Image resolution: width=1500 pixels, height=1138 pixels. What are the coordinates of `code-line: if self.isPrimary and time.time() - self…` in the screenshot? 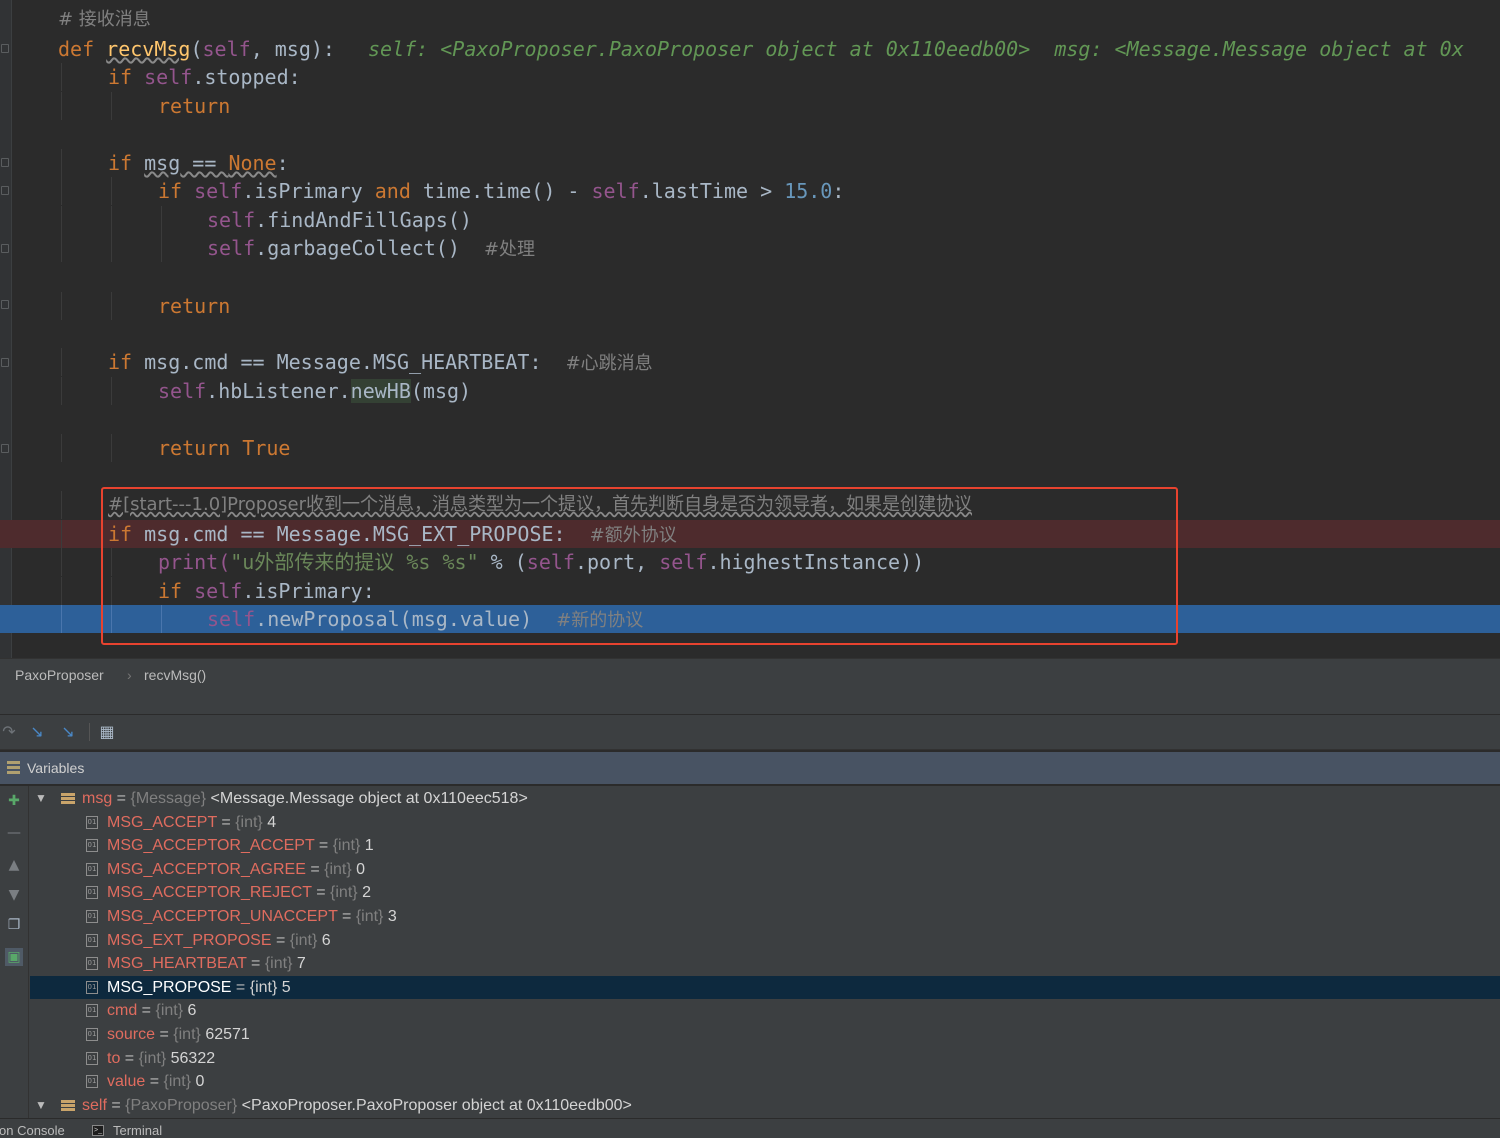 It's located at (750, 191).